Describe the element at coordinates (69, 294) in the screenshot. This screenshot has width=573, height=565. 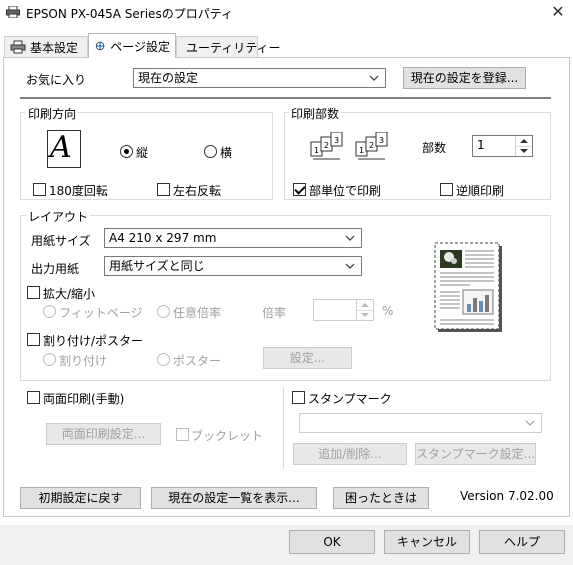
I see `scale-label: 拡大/縮小` at that location.